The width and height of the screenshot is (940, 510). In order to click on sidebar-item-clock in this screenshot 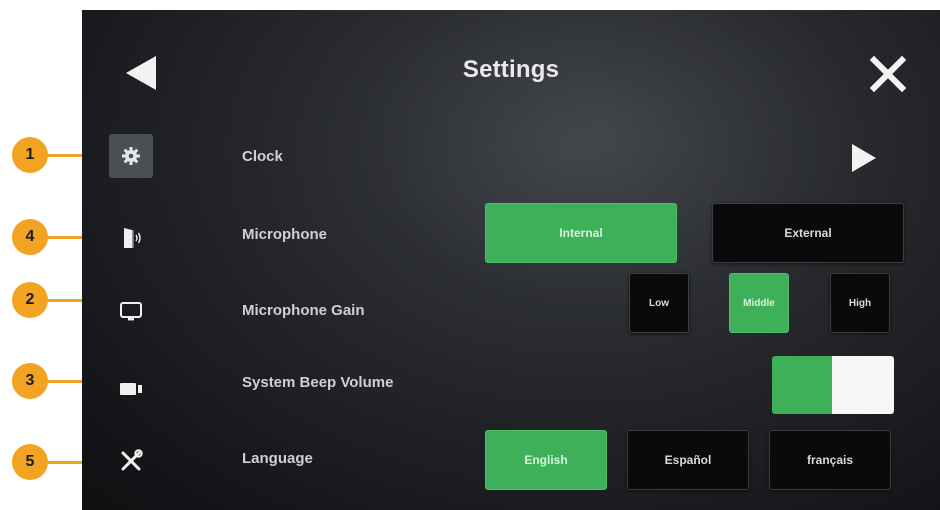, I will do `click(131, 156)`.